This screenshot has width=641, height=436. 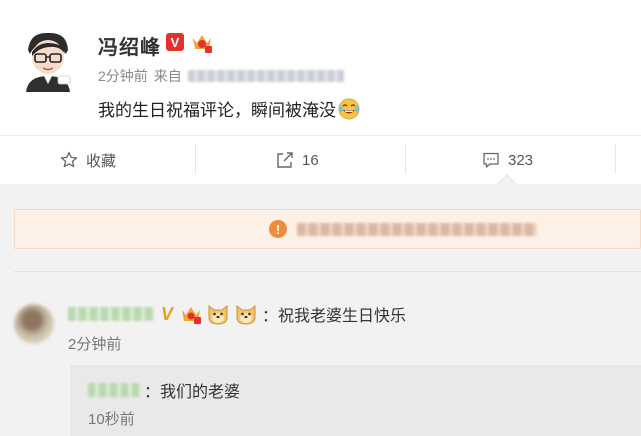 What do you see at coordinates (111, 314) in the screenshot?
I see `redacted-commenter-name` at bounding box center [111, 314].